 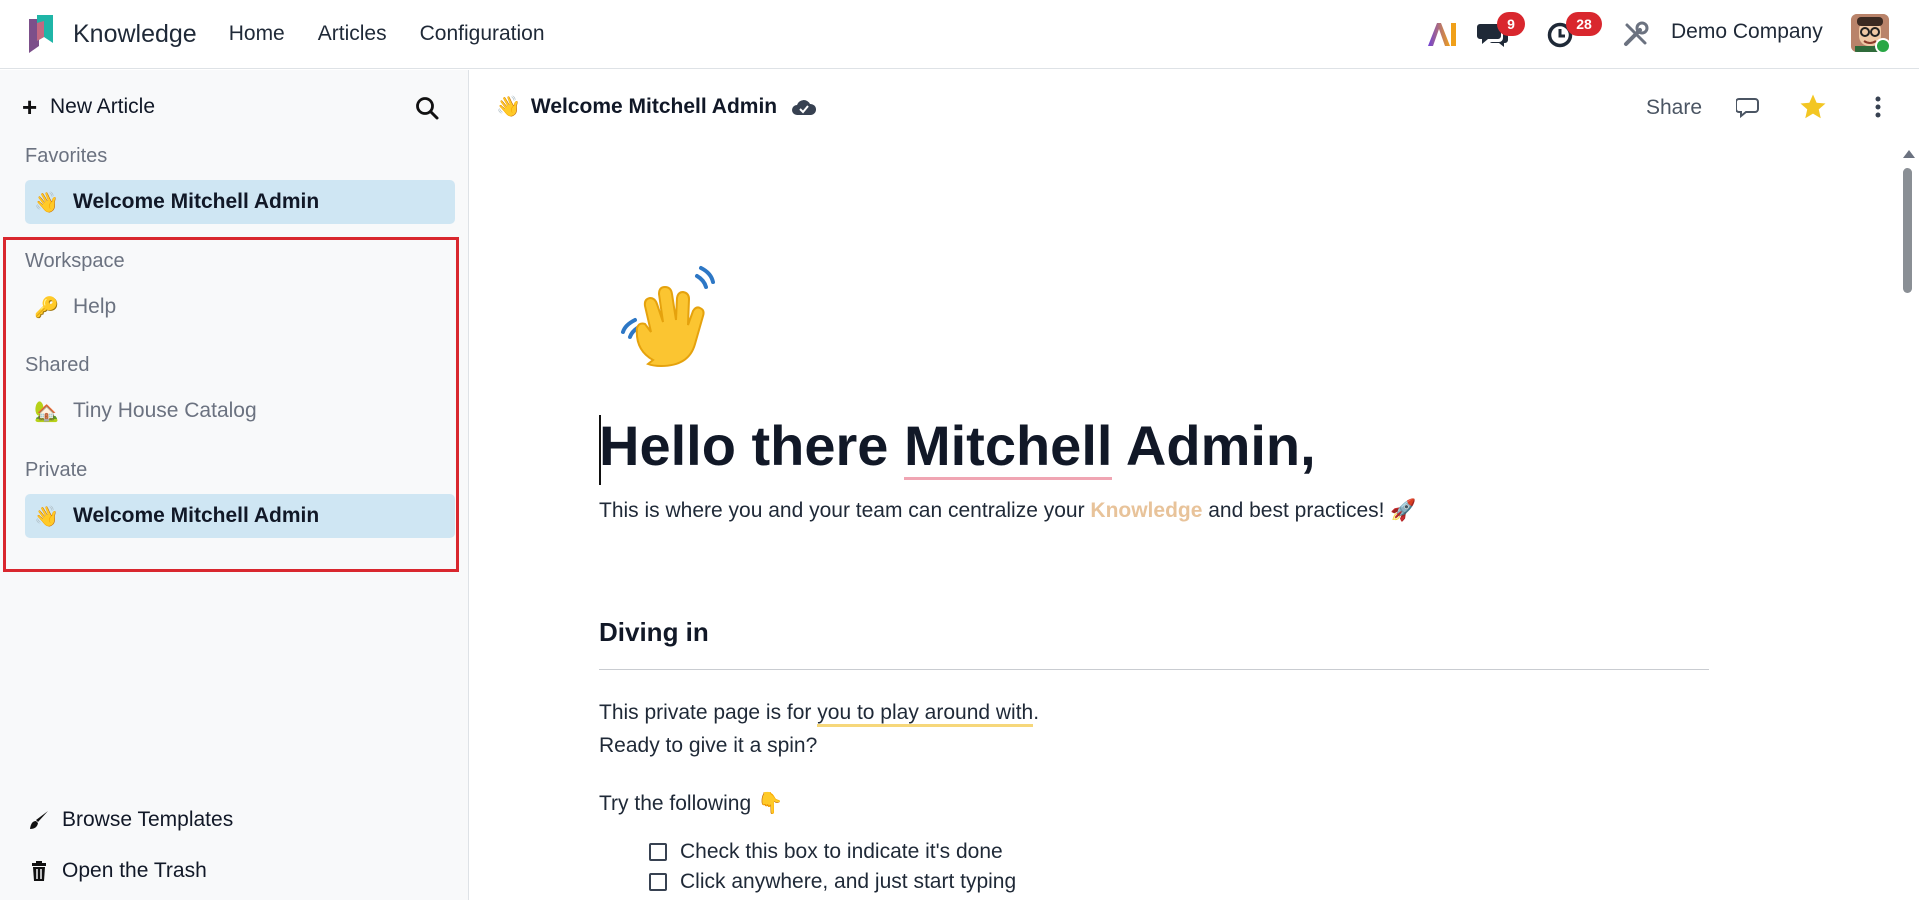 I want to click on article-heading: Hello there Mitchell Admin,, so click(x=957, y=446).